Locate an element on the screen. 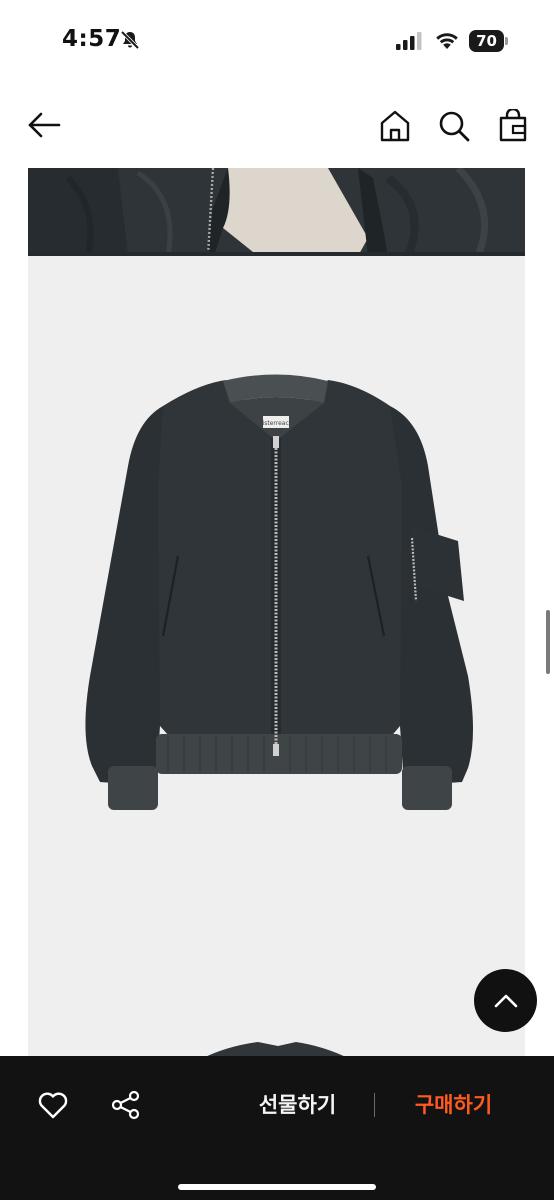 This screenshot has width=554, height=1200. battery-cap is located at coordinates (506, 41).